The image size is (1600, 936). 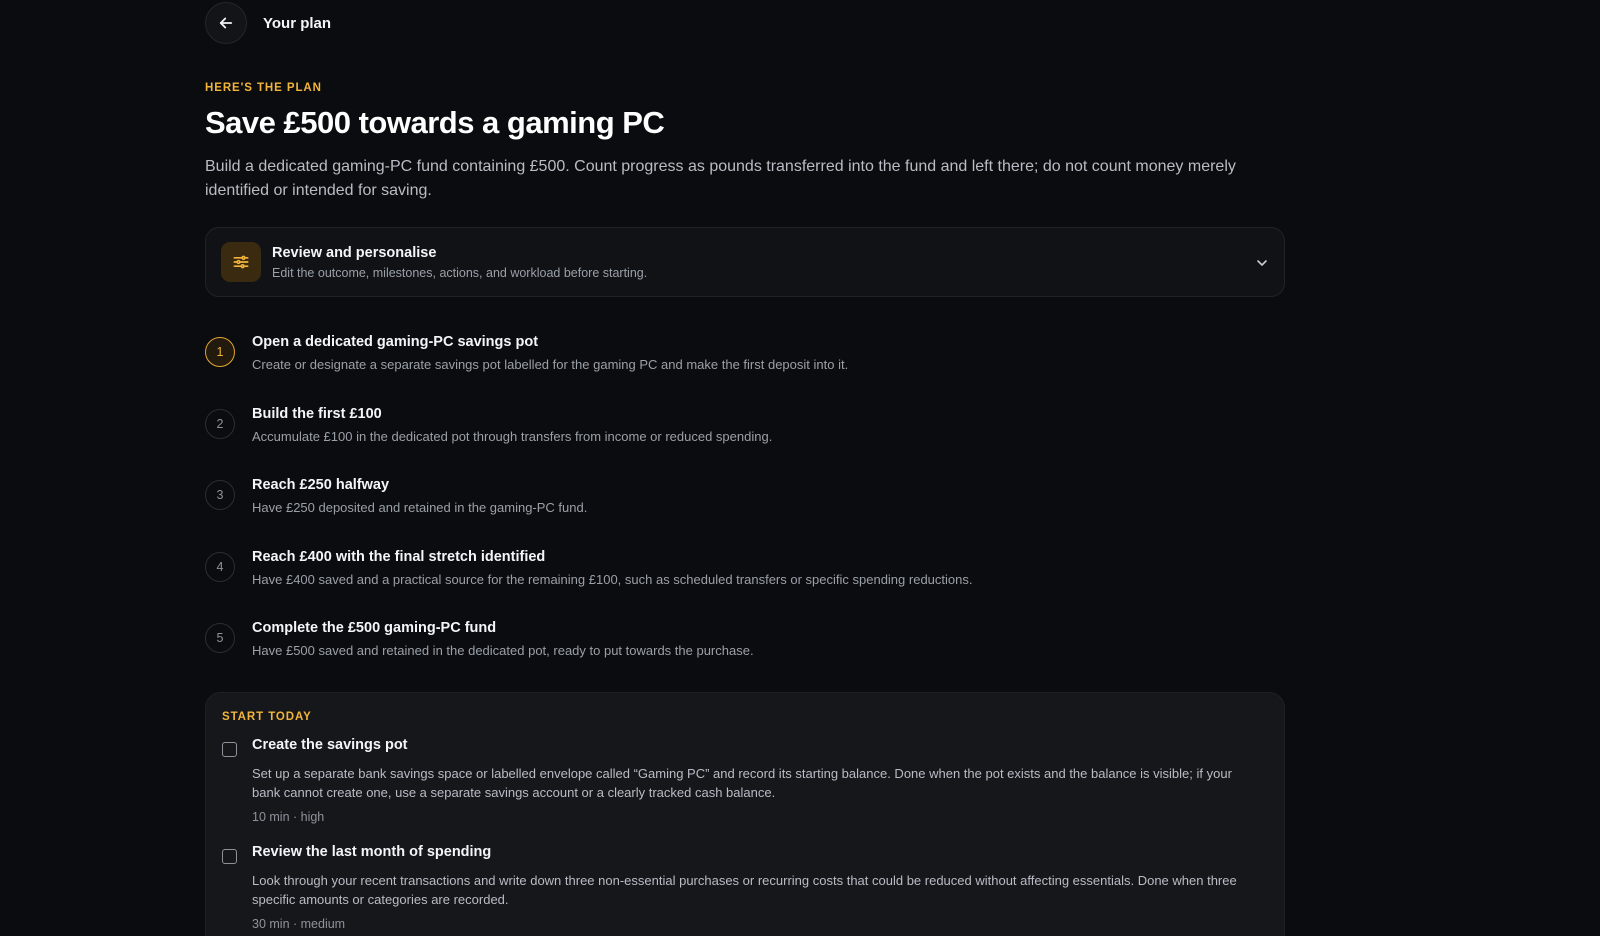 I want to click on task-meta: 10 min · high, so click(x=288, y=817).